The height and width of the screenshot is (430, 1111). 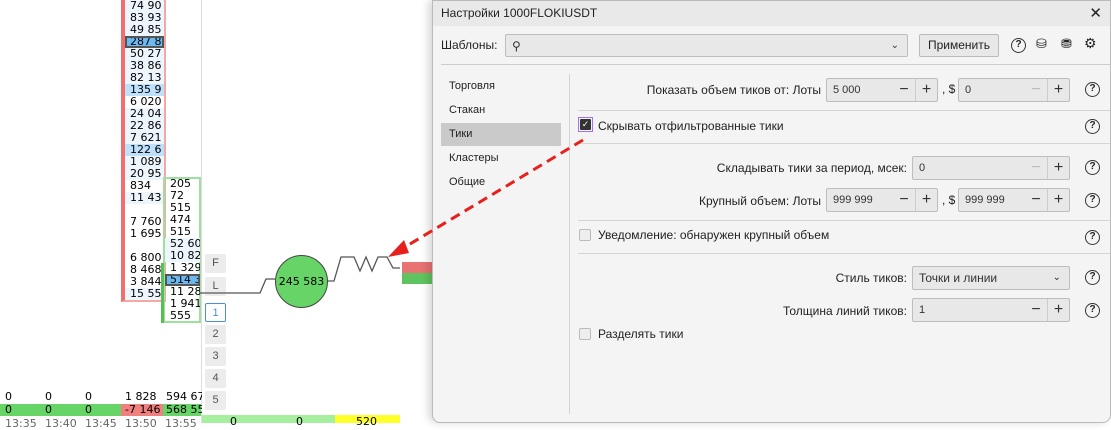 What do you see at coordinates (882, 200) in the screenshot?
I see `large-volume-lots-stepper: 999 999 − +` at bounding box center [882, 200].